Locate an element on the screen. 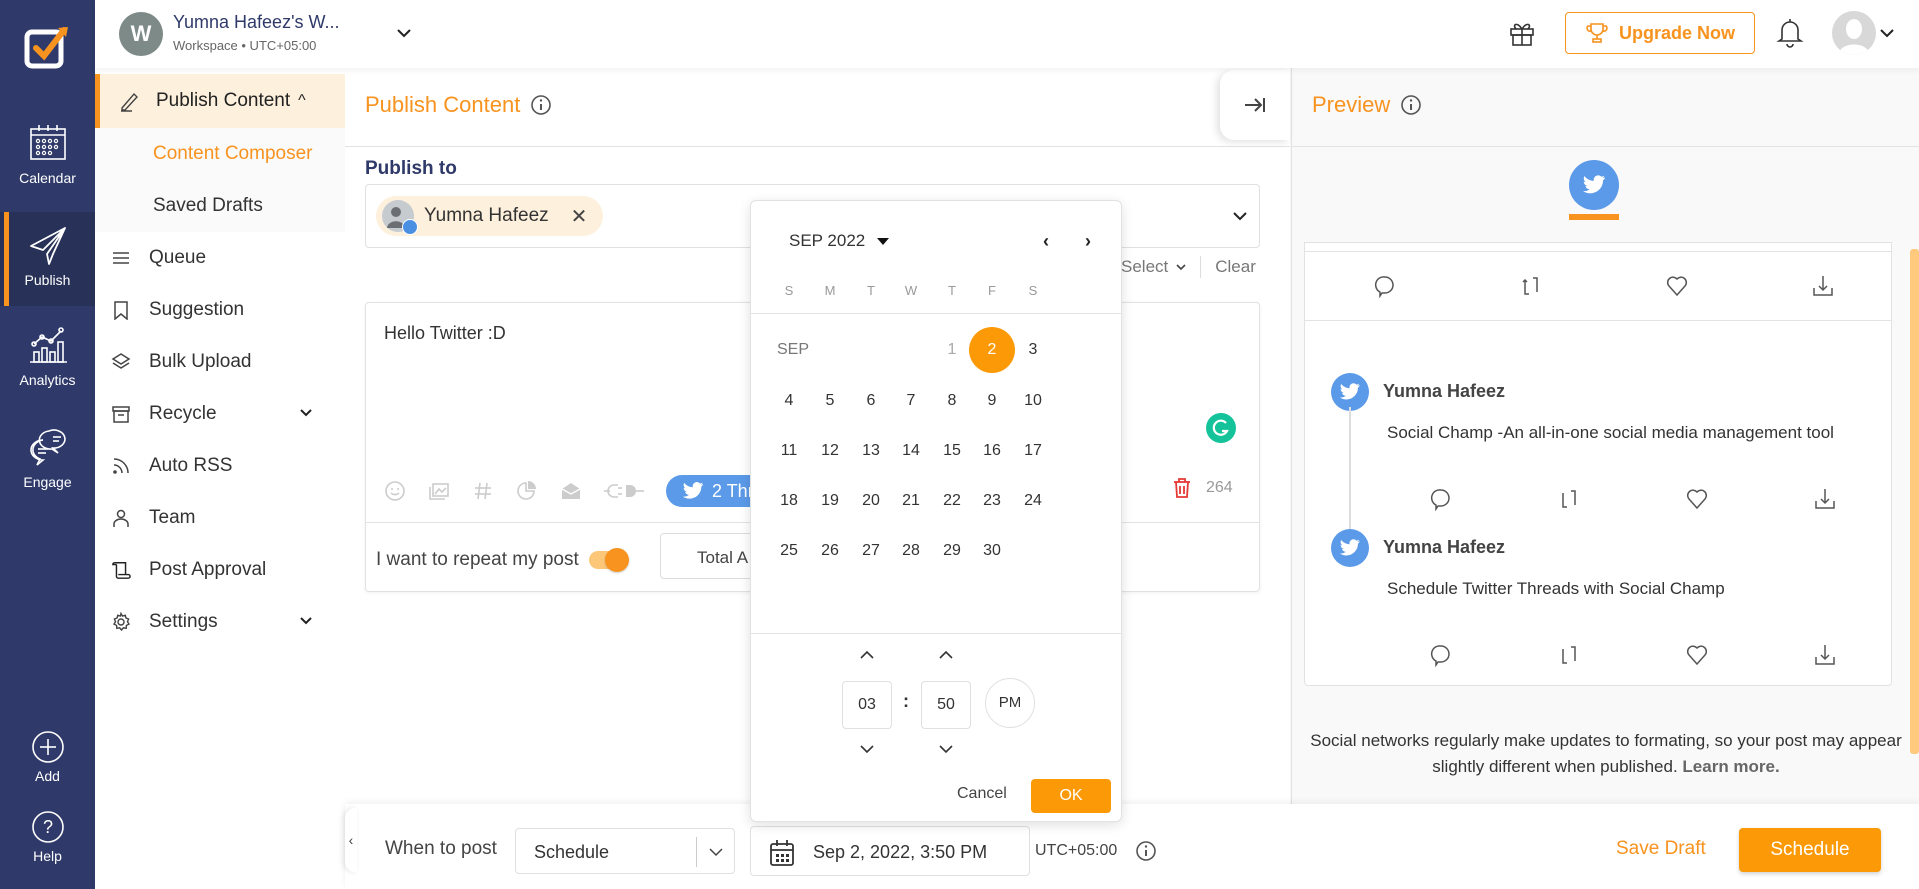 The width and height of the screenshot is (1919, 889). calendar-day: 14 is located at coordinates (911, 451).